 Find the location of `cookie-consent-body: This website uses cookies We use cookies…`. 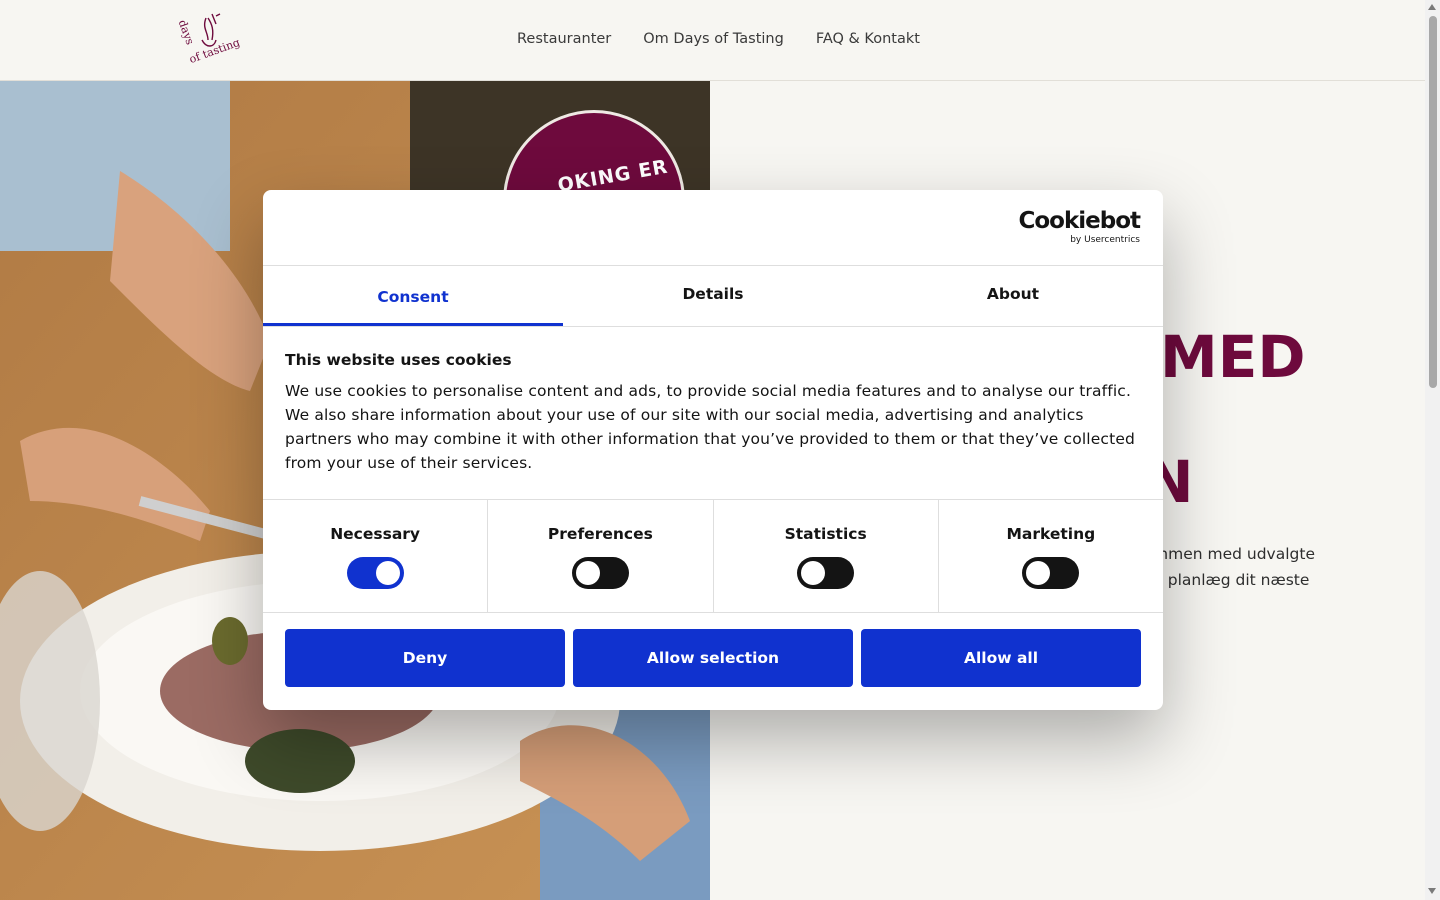

cookie-consent-body: This website uses cookies We use cookies… is located at coordinates (713, 413).